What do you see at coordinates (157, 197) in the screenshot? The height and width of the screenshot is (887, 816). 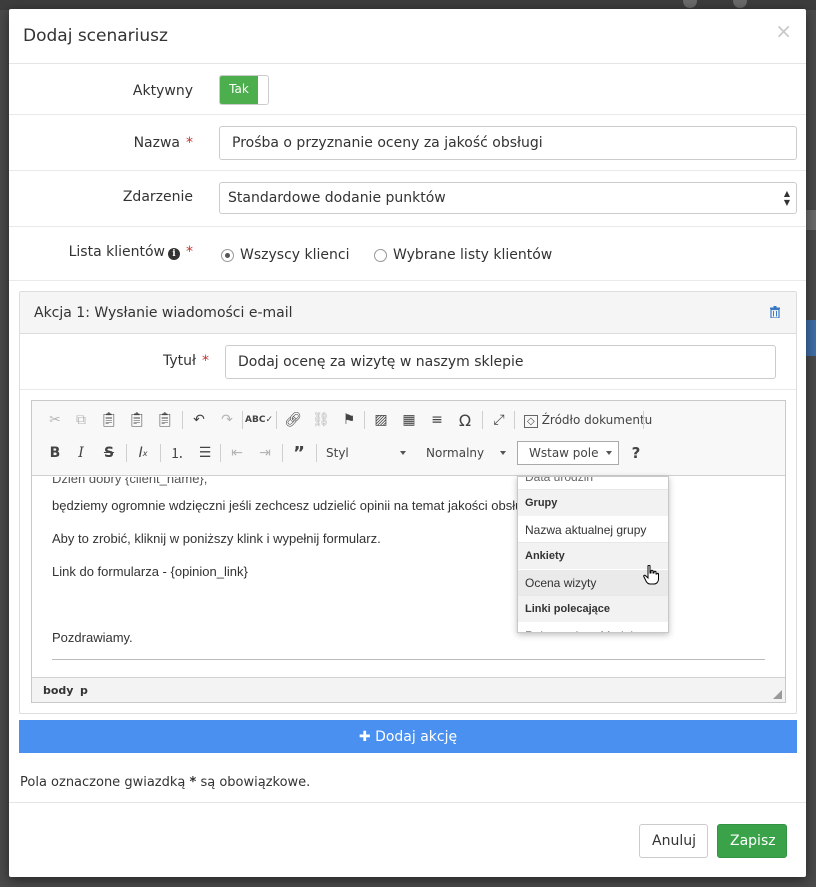 I see `event-label: Zdarzenie` at bounding box center [157, 197].